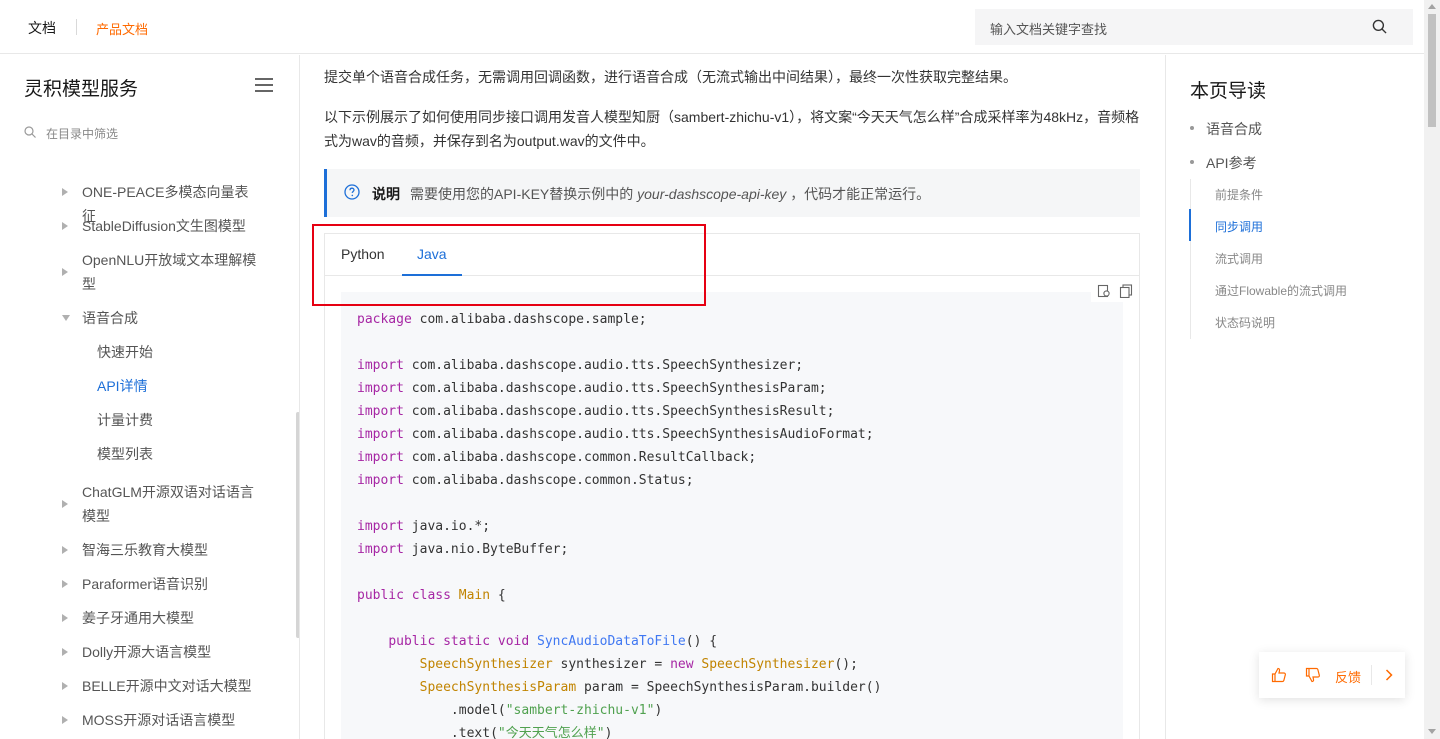 Image resolution: width=1440 pixels, height=739 pixels. I want to click on toc-subitem-stream-call: 流式调用, so click(1239, 258).